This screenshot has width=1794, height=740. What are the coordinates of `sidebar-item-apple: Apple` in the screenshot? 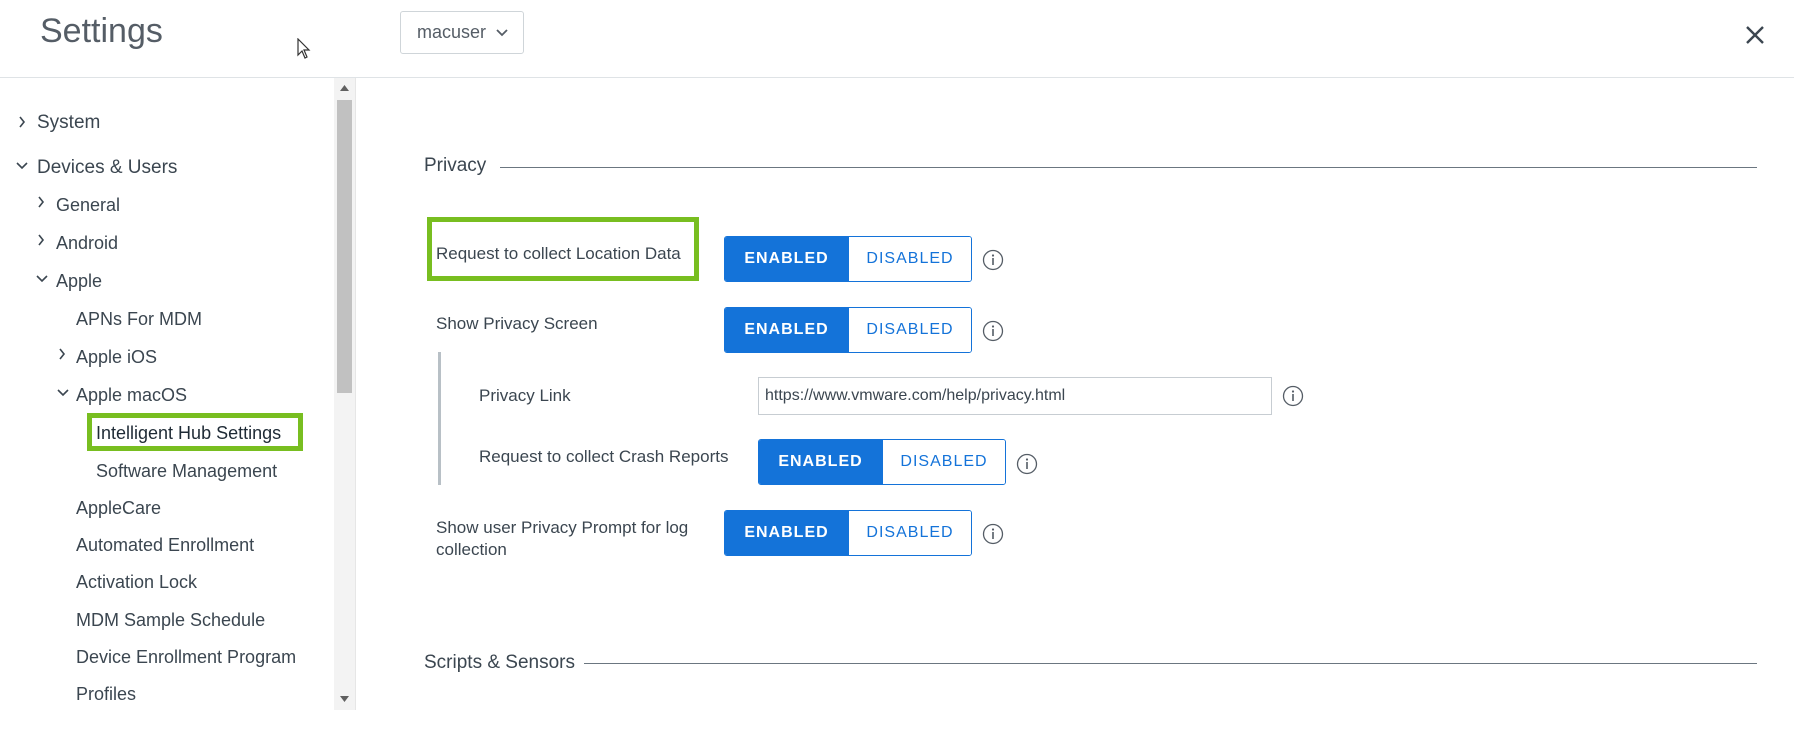 It's located at (79, 281).